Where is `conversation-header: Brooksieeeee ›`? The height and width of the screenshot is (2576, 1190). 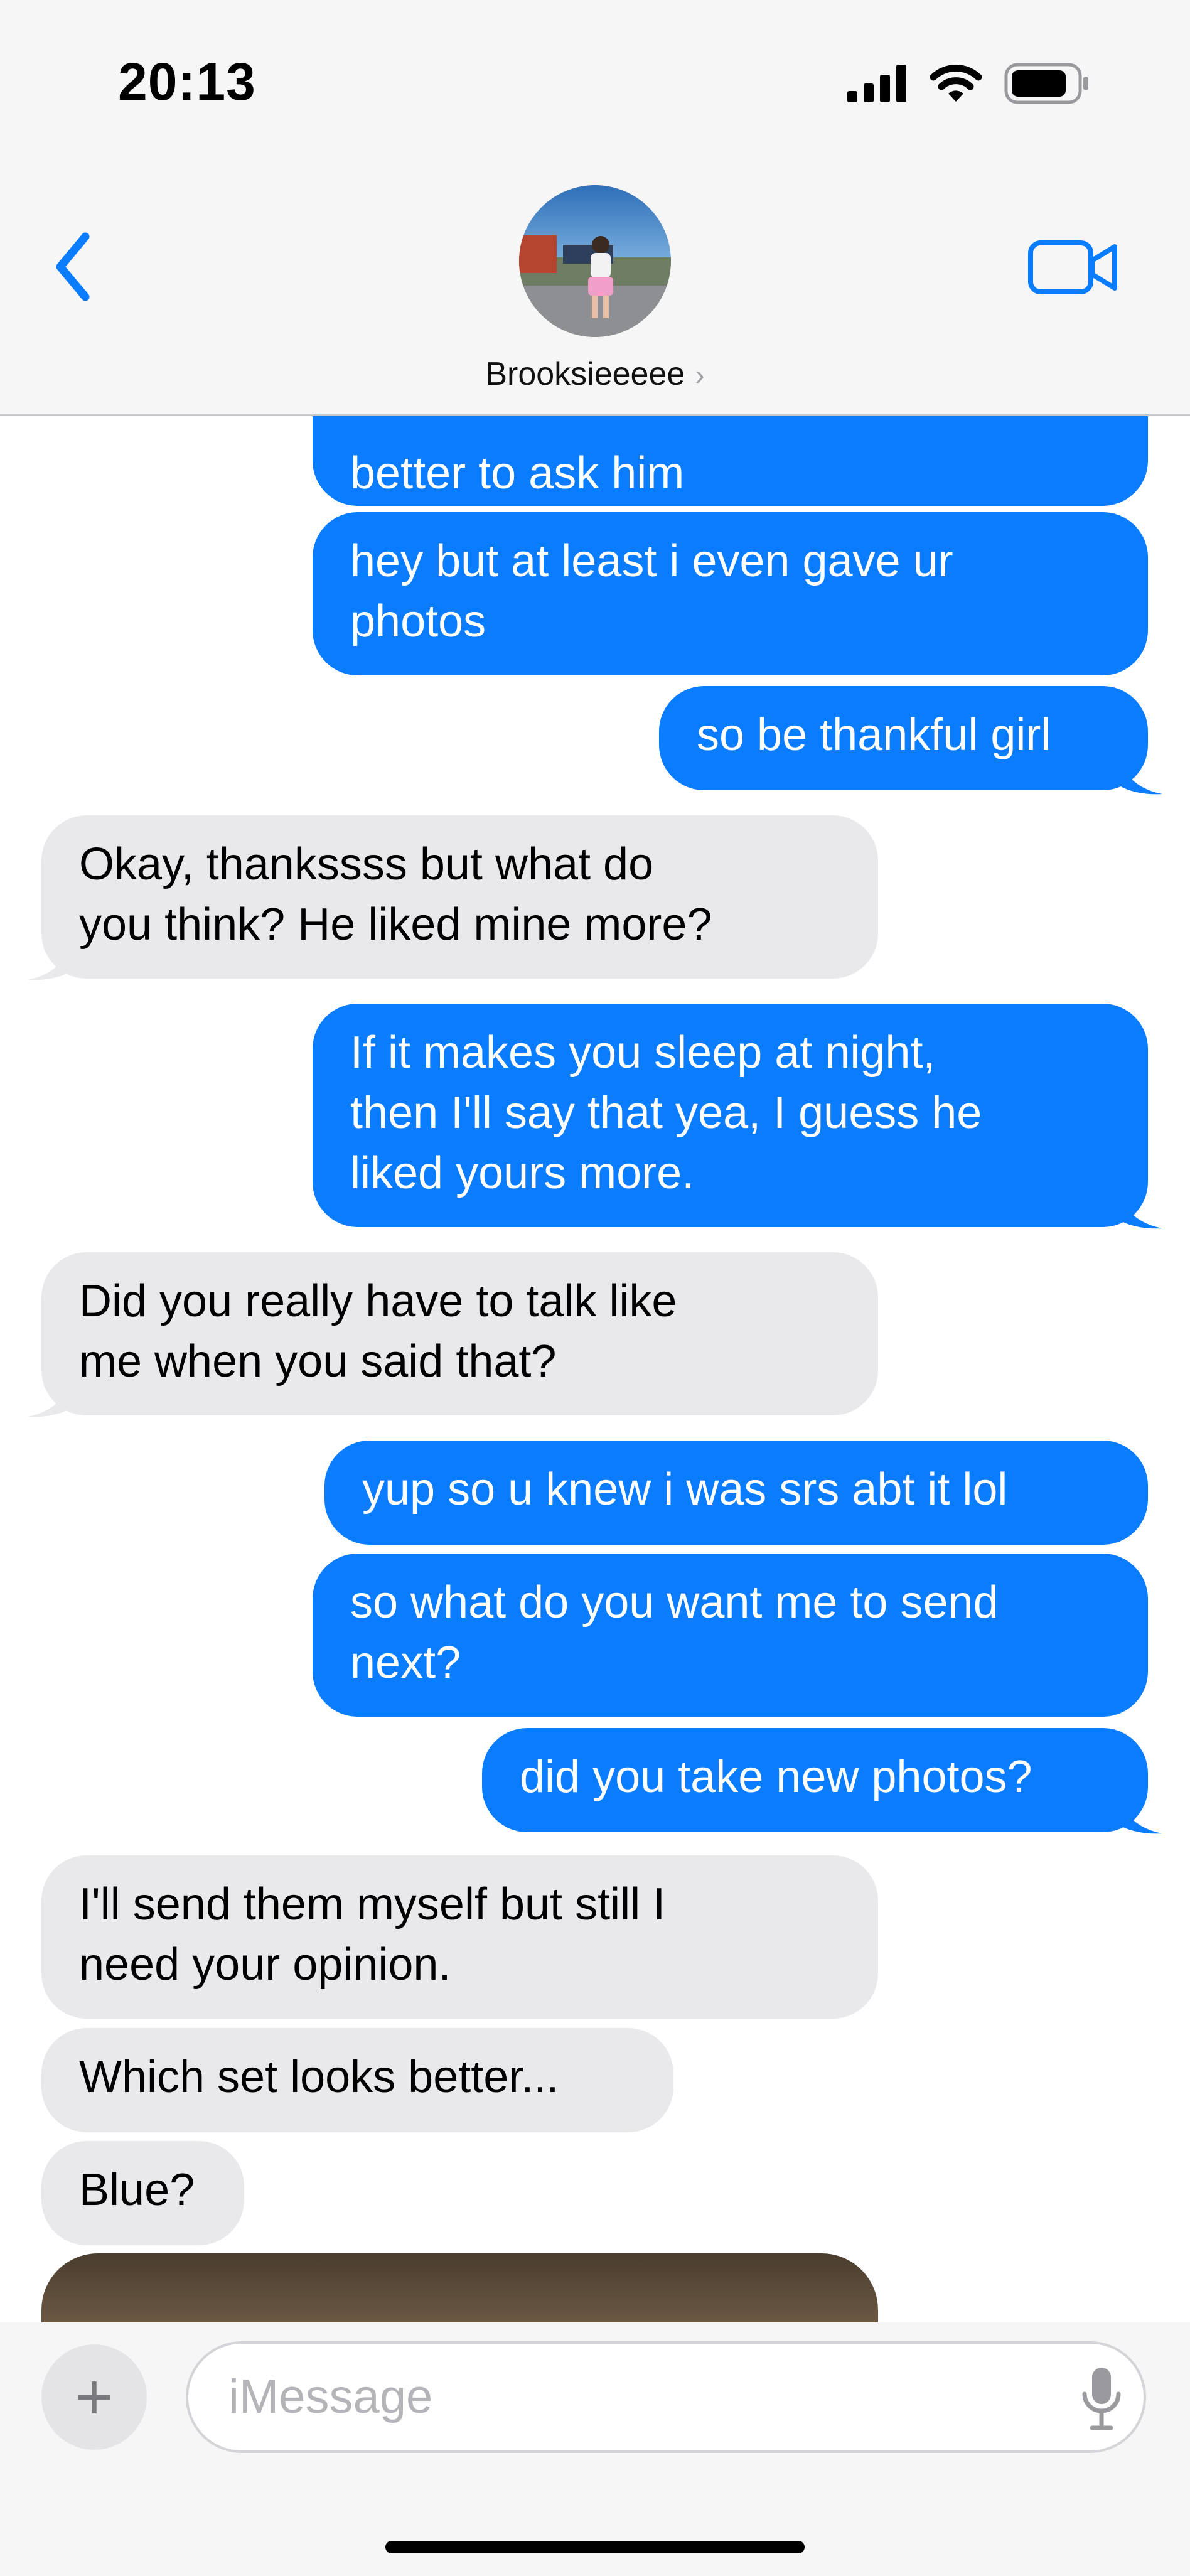 conversation-header: Brooksieeeee › is located at coordinates (595, 283).